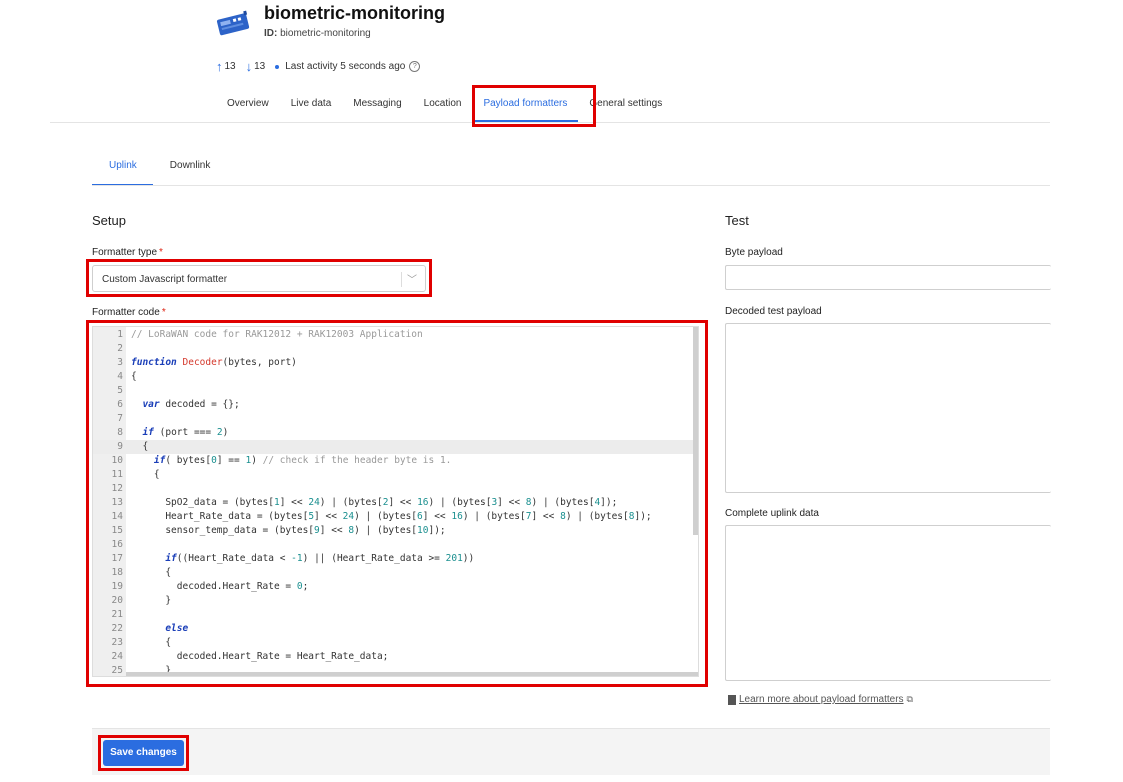  I want to click on line-number: 4, so click(120, 376).